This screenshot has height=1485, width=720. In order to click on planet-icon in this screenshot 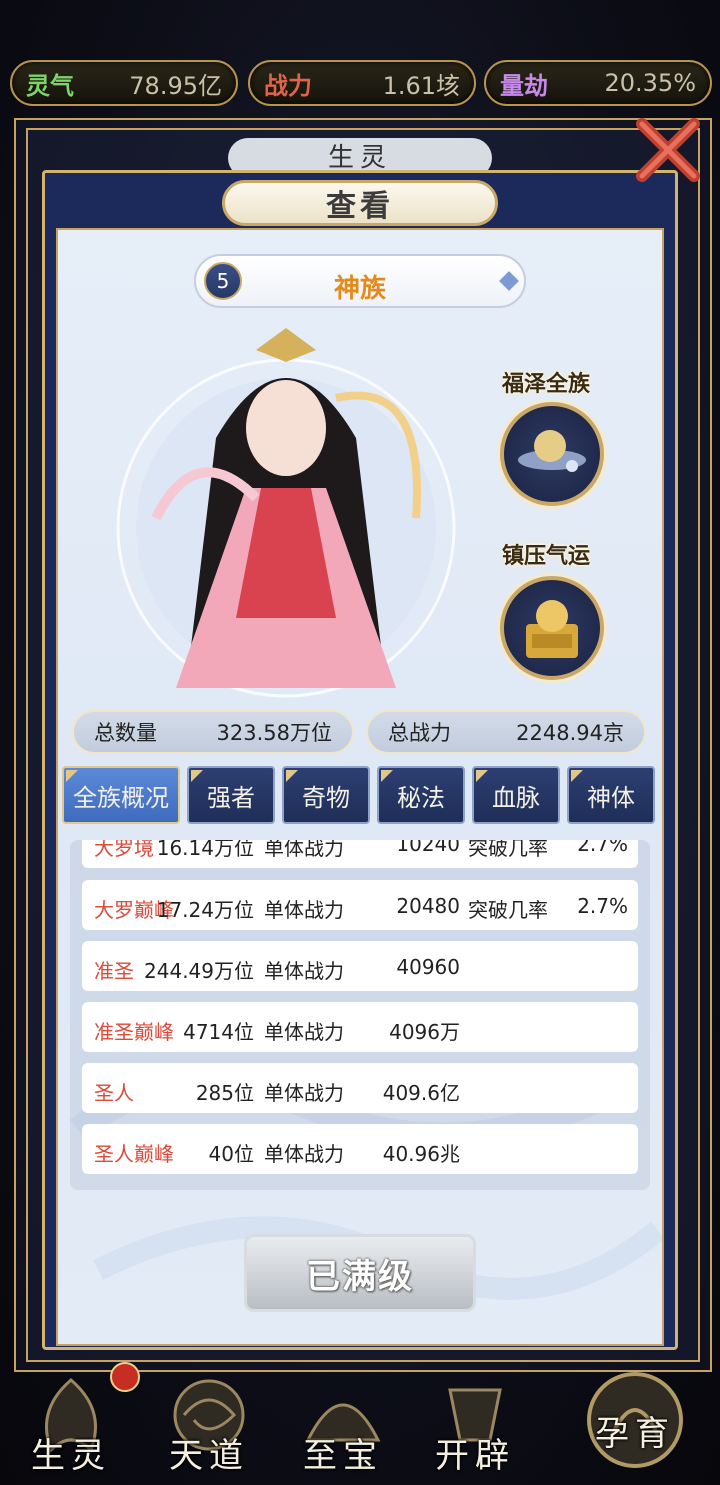, I will do `click(552, 454)`.